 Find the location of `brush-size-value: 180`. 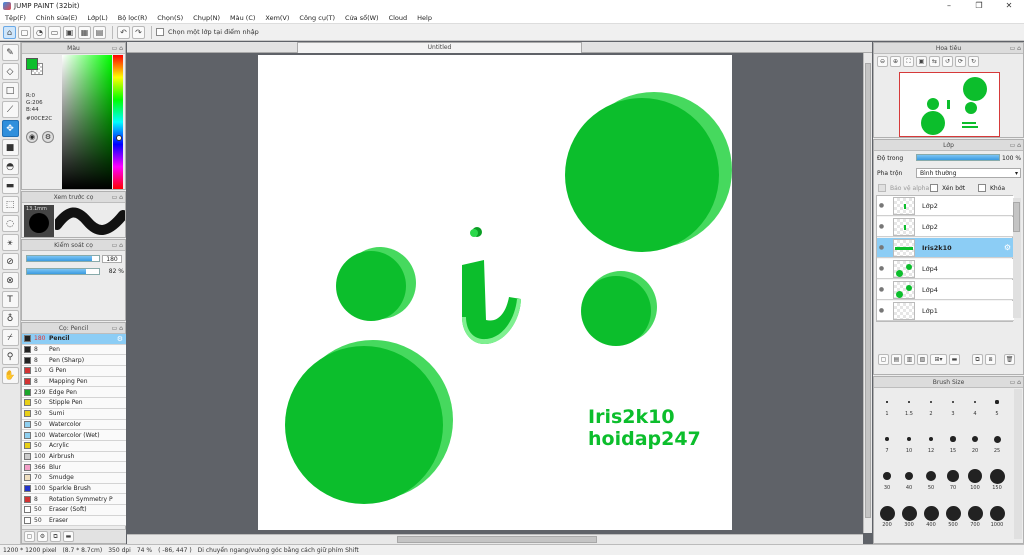

brush-size-value: 180 is located at coordinates (112, 259).